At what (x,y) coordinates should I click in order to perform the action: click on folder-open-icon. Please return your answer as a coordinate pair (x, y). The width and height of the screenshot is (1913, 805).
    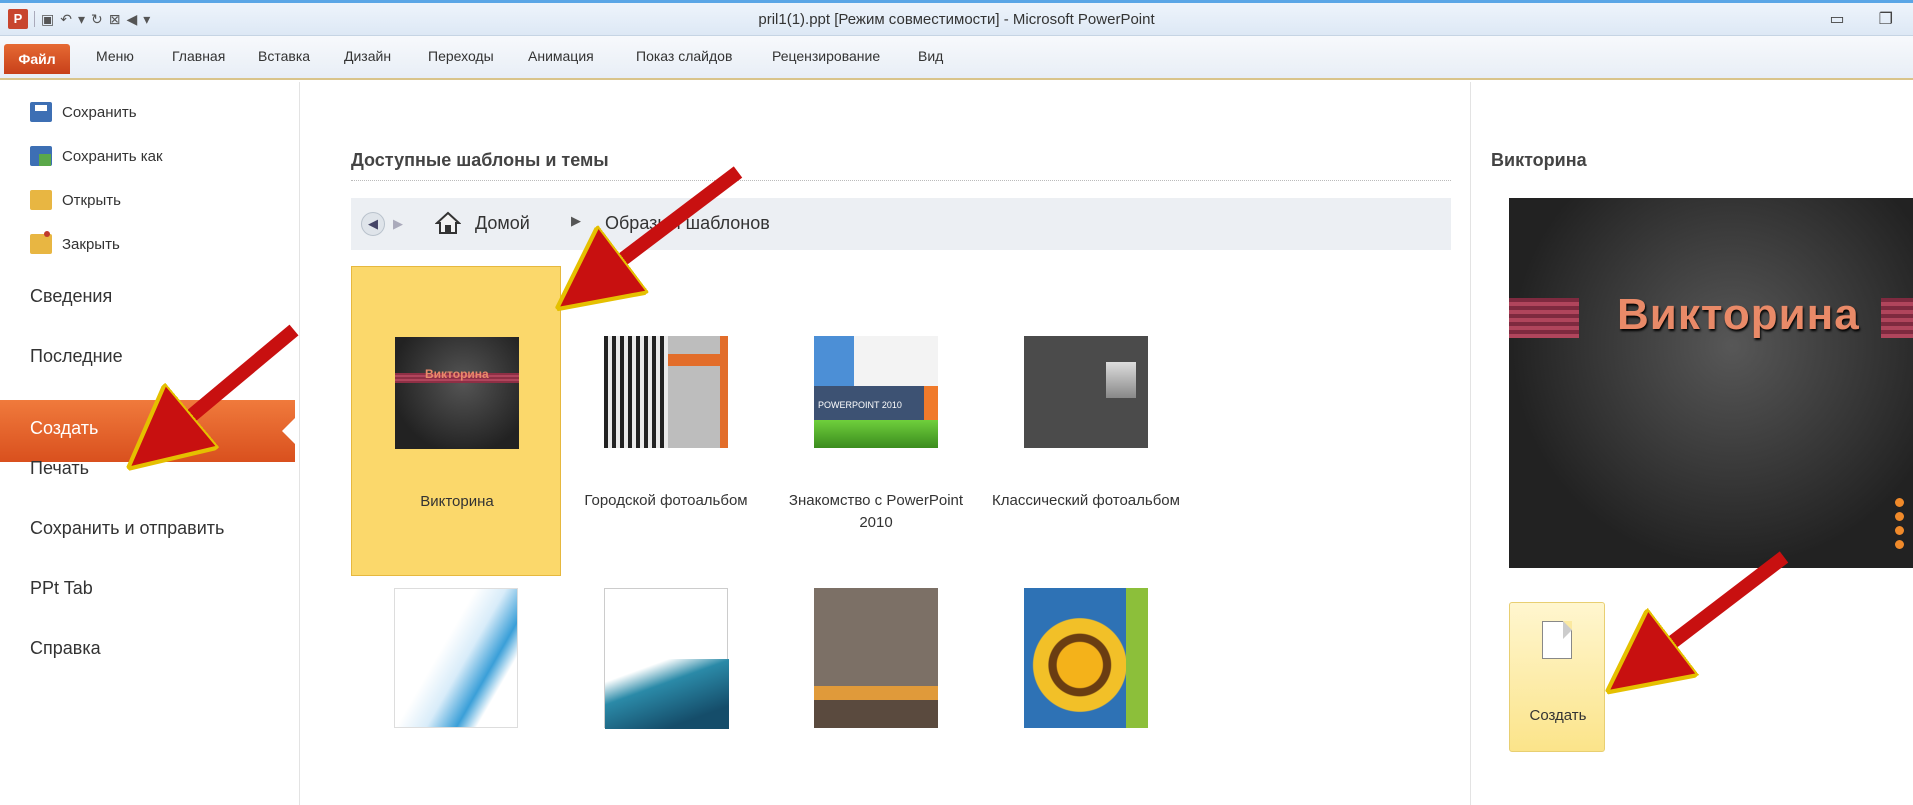
    Looking at the image, I should click on (41, 200).